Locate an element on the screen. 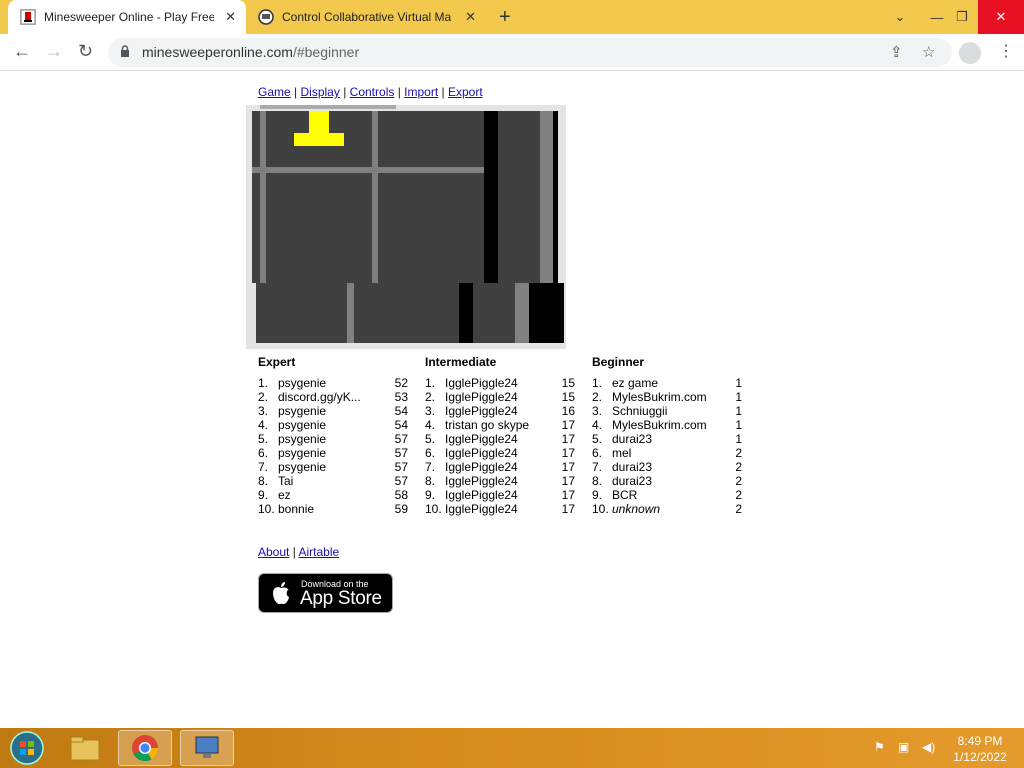 The width and height of the screenshot is (1024, 768). windows-start-icon is located at coordinates (27, 748).